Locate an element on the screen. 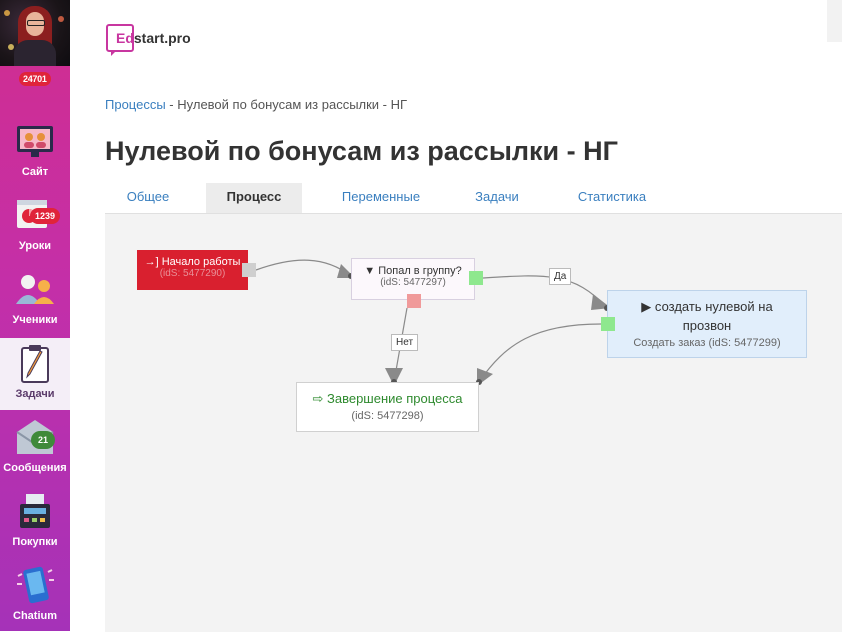 This screenshot has height=632, width=842. edge-label-yes: Да is located at coordinates (560, 276).